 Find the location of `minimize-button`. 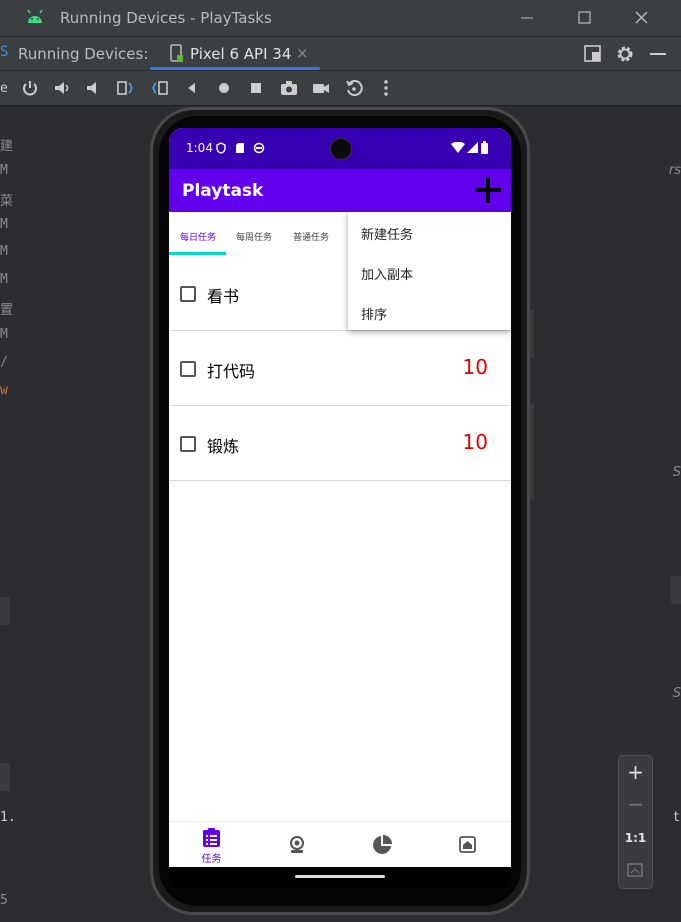

minimize-button is located at coordinates (526, 18).